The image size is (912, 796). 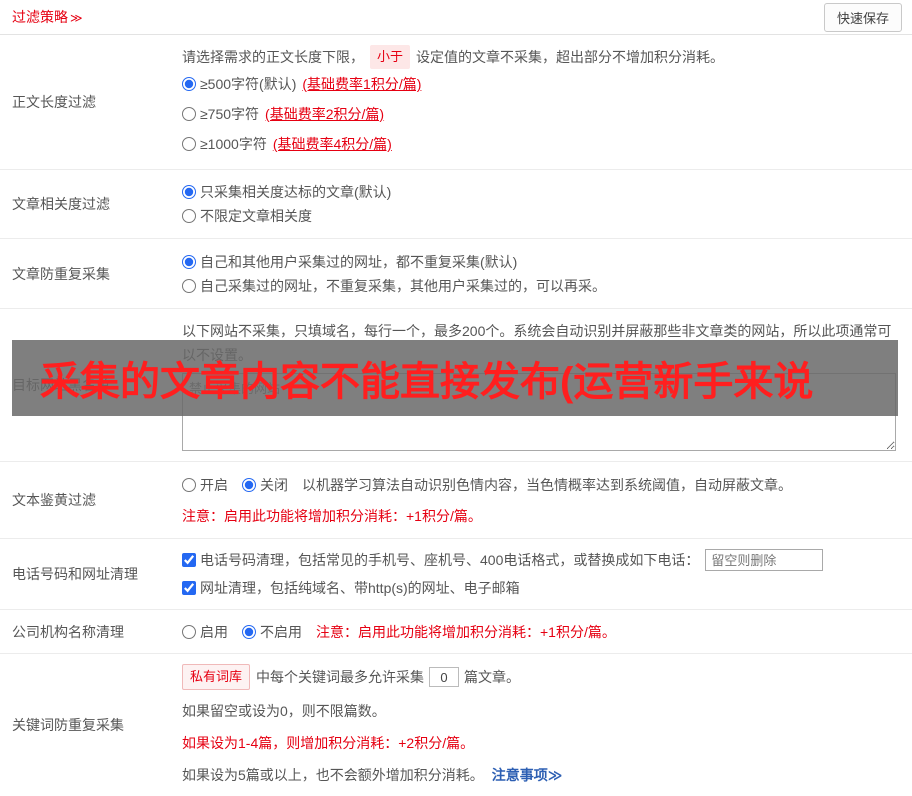 What do you see at coordinates (284, 711) in the screenshot?
I see `keyword-dedup-line2: 如果留空或设为0，则不限篇数。` at bounding box center [284, 711].